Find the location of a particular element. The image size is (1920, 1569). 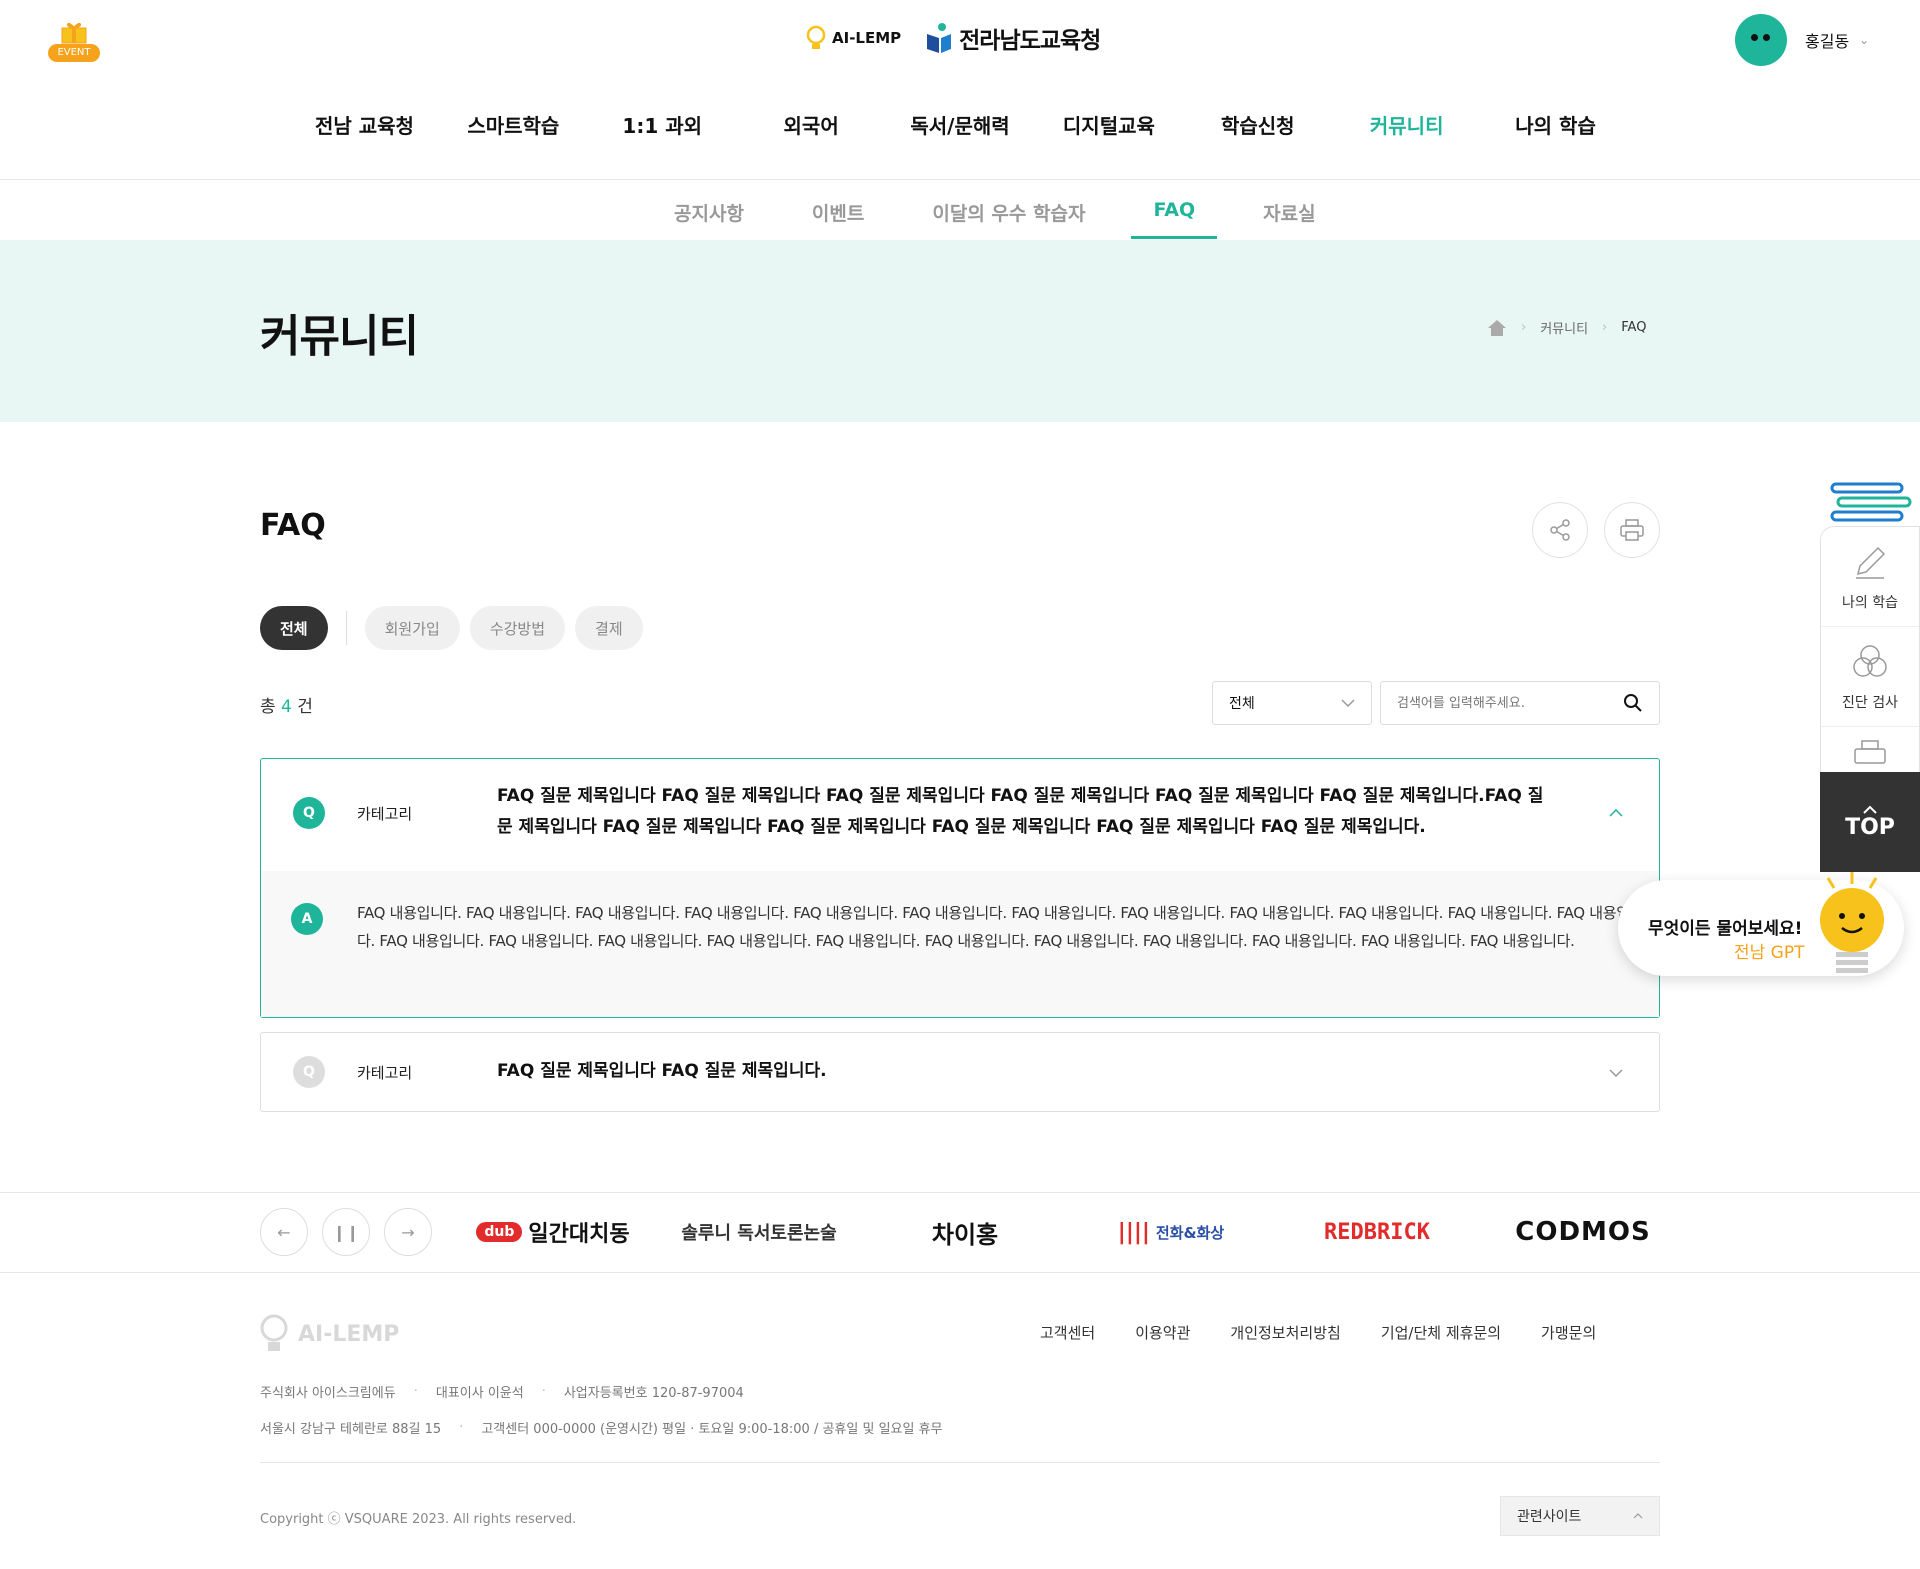

event-banner: EVENT is located at coordinates (74, 40).